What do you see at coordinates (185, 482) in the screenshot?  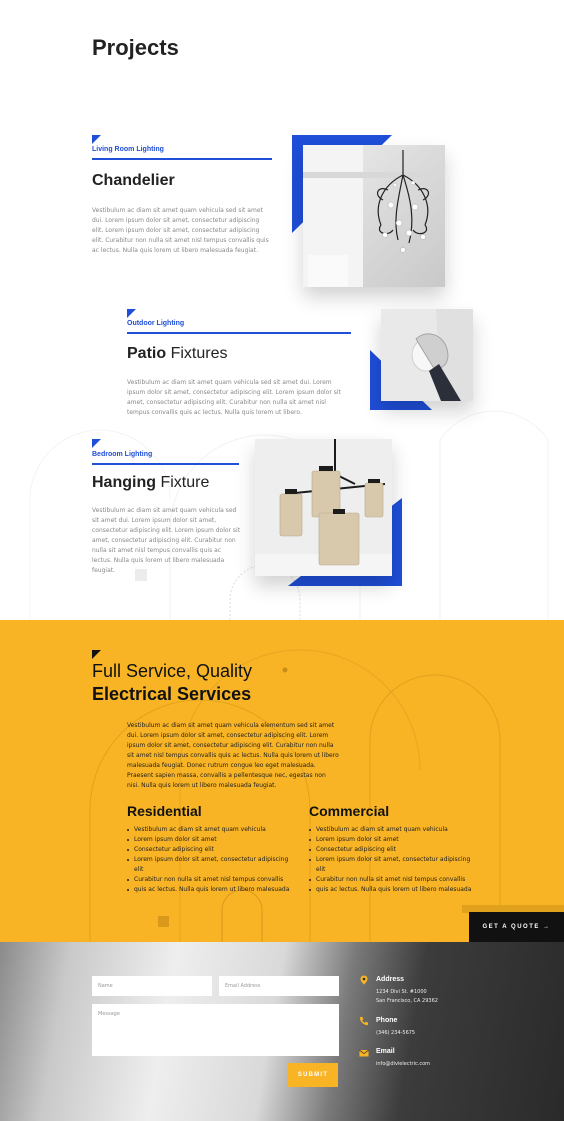 I see `project-title-light: Fixture` at bounding box center [185, 482].